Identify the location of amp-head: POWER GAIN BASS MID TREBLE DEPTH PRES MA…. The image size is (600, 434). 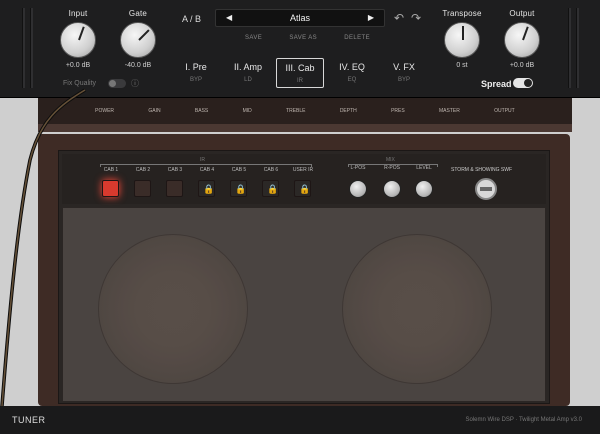
(305, 115).